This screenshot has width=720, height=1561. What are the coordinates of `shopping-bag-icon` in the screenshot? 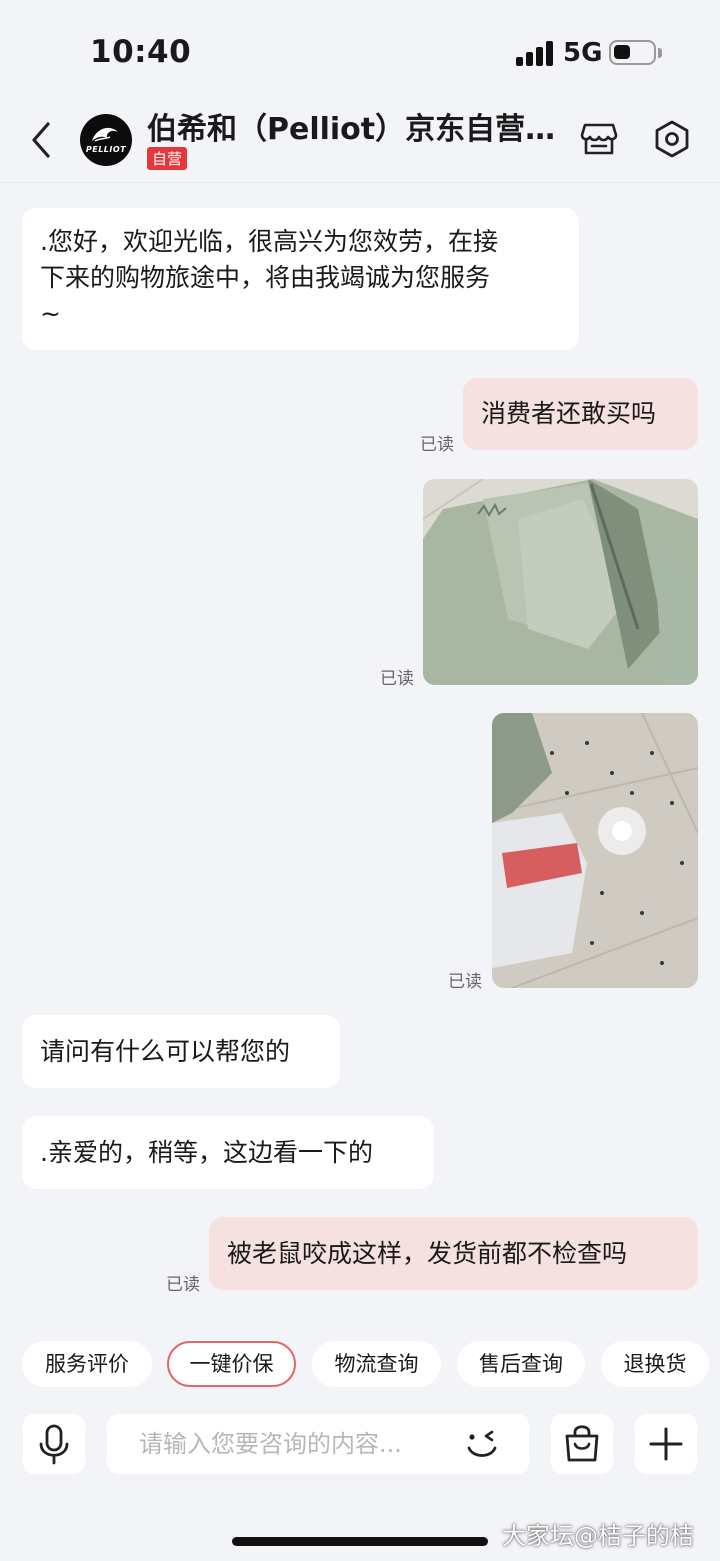 It's located at (582, 1443).